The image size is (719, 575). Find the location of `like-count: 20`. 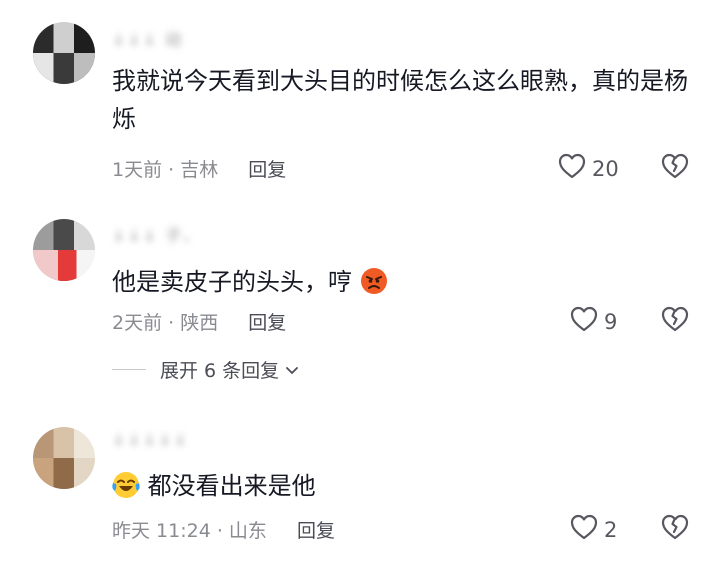

like-count: 20 is located at coordinates (605, 168).